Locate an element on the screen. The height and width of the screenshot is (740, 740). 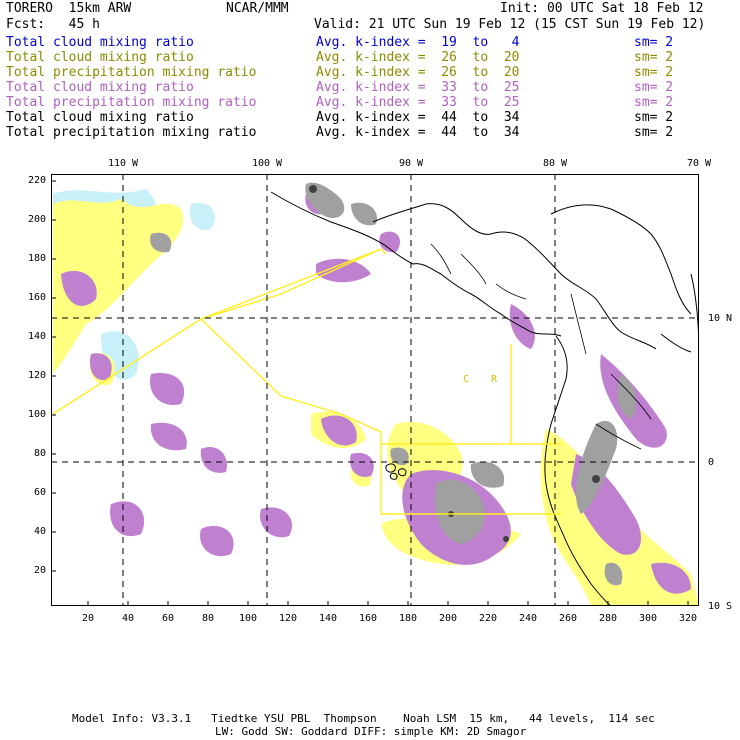
y-tick-label: 40 is located at coordinates (39, 531).